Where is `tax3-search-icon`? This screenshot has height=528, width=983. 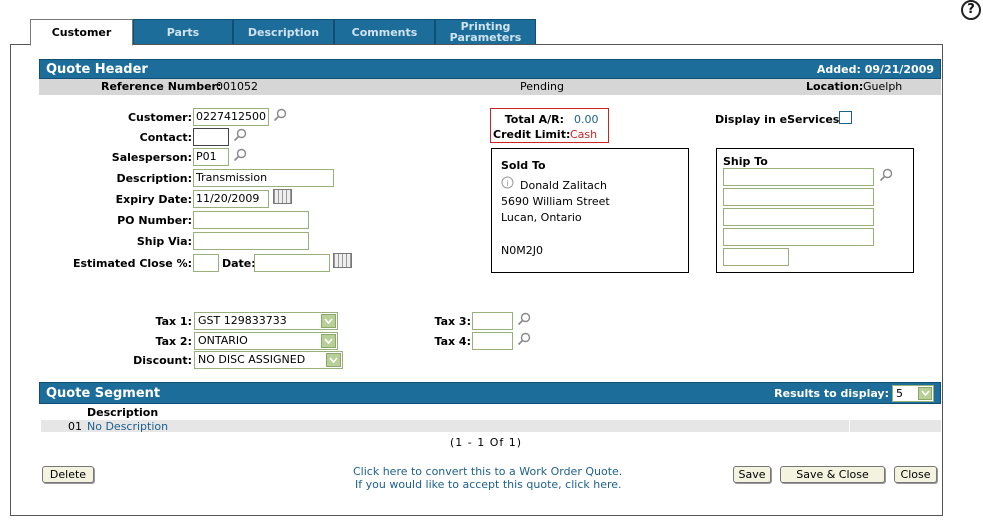
tax3-search-icon is located at coordinates (524, 319).